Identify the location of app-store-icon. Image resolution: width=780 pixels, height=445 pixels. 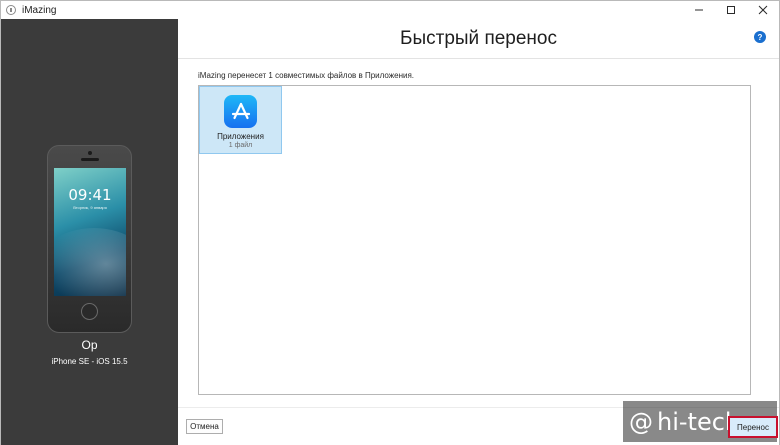
(240, 111).